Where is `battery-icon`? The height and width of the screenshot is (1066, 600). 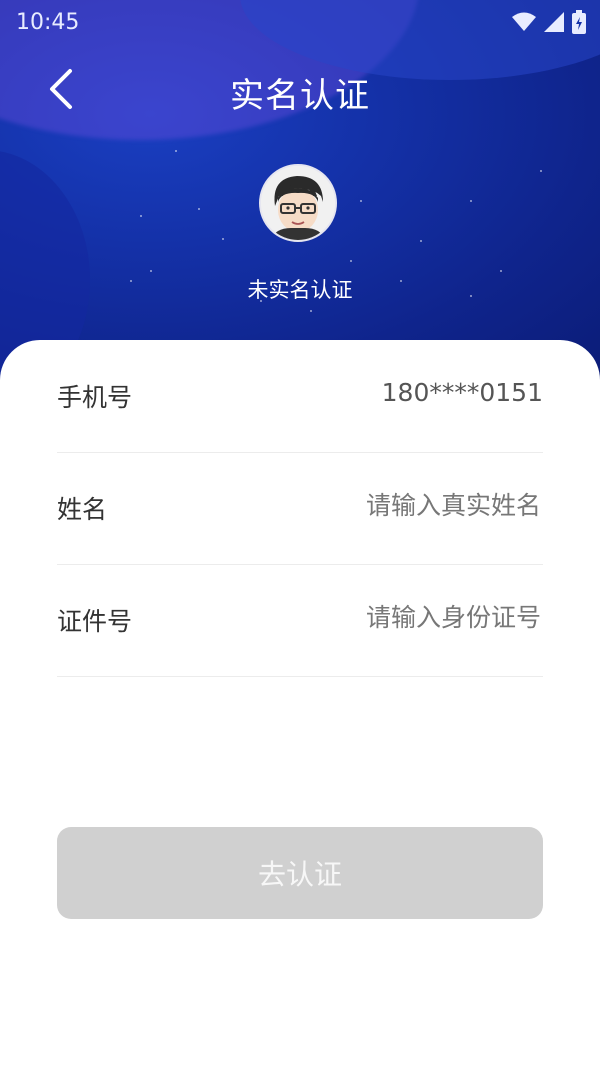
battery-icon is located at coordinates (579, 22).